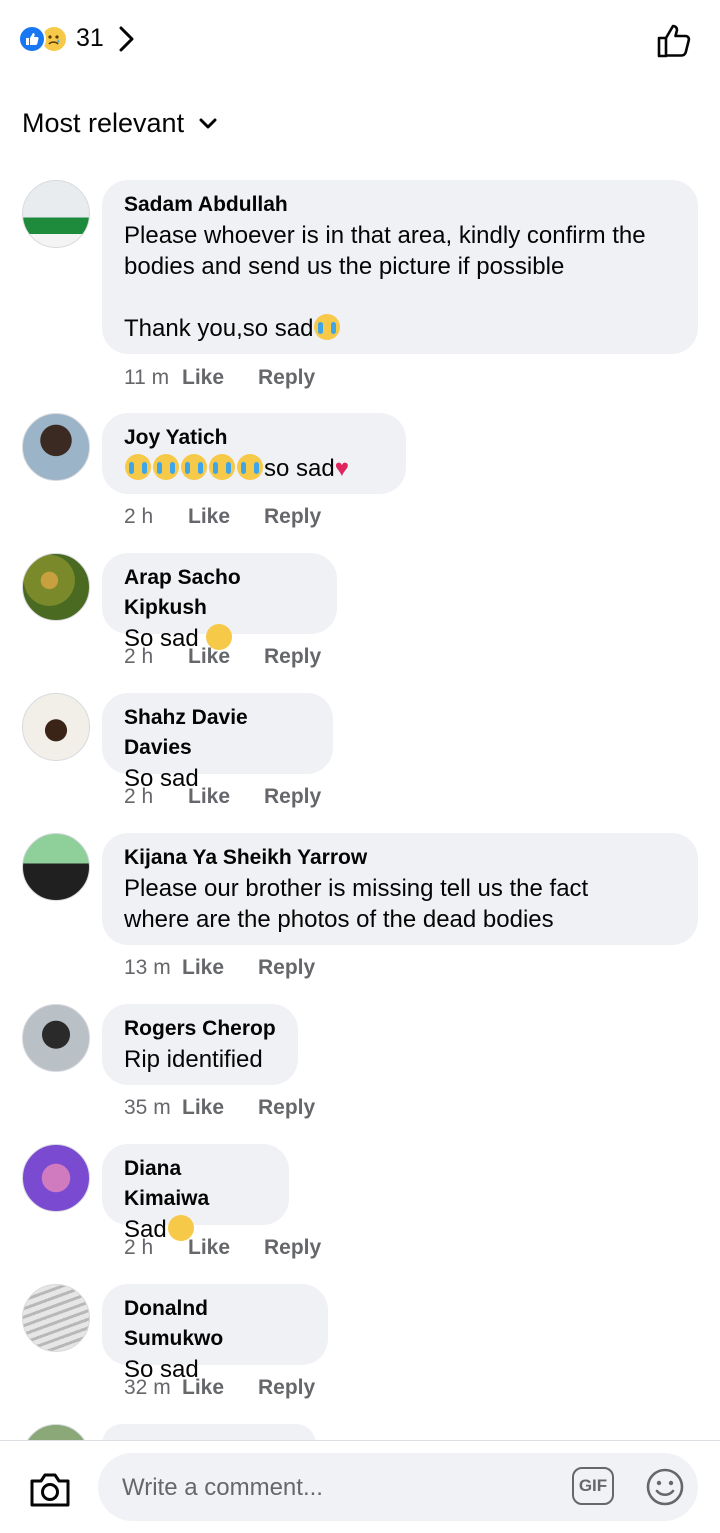 The height and width of the screenshot is (1533, 720). I want to click on comment-text: so sad♥, so click(254, 468).